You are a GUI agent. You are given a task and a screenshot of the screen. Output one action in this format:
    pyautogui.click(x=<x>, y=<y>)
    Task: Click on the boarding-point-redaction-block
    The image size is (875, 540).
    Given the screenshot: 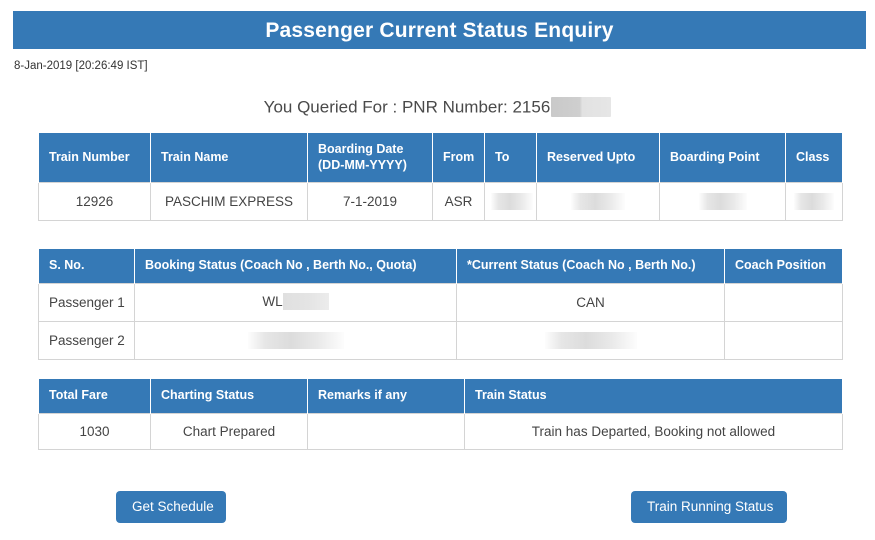 What is the action you would take?
    pyautogui.click(x=722, y=202)
    